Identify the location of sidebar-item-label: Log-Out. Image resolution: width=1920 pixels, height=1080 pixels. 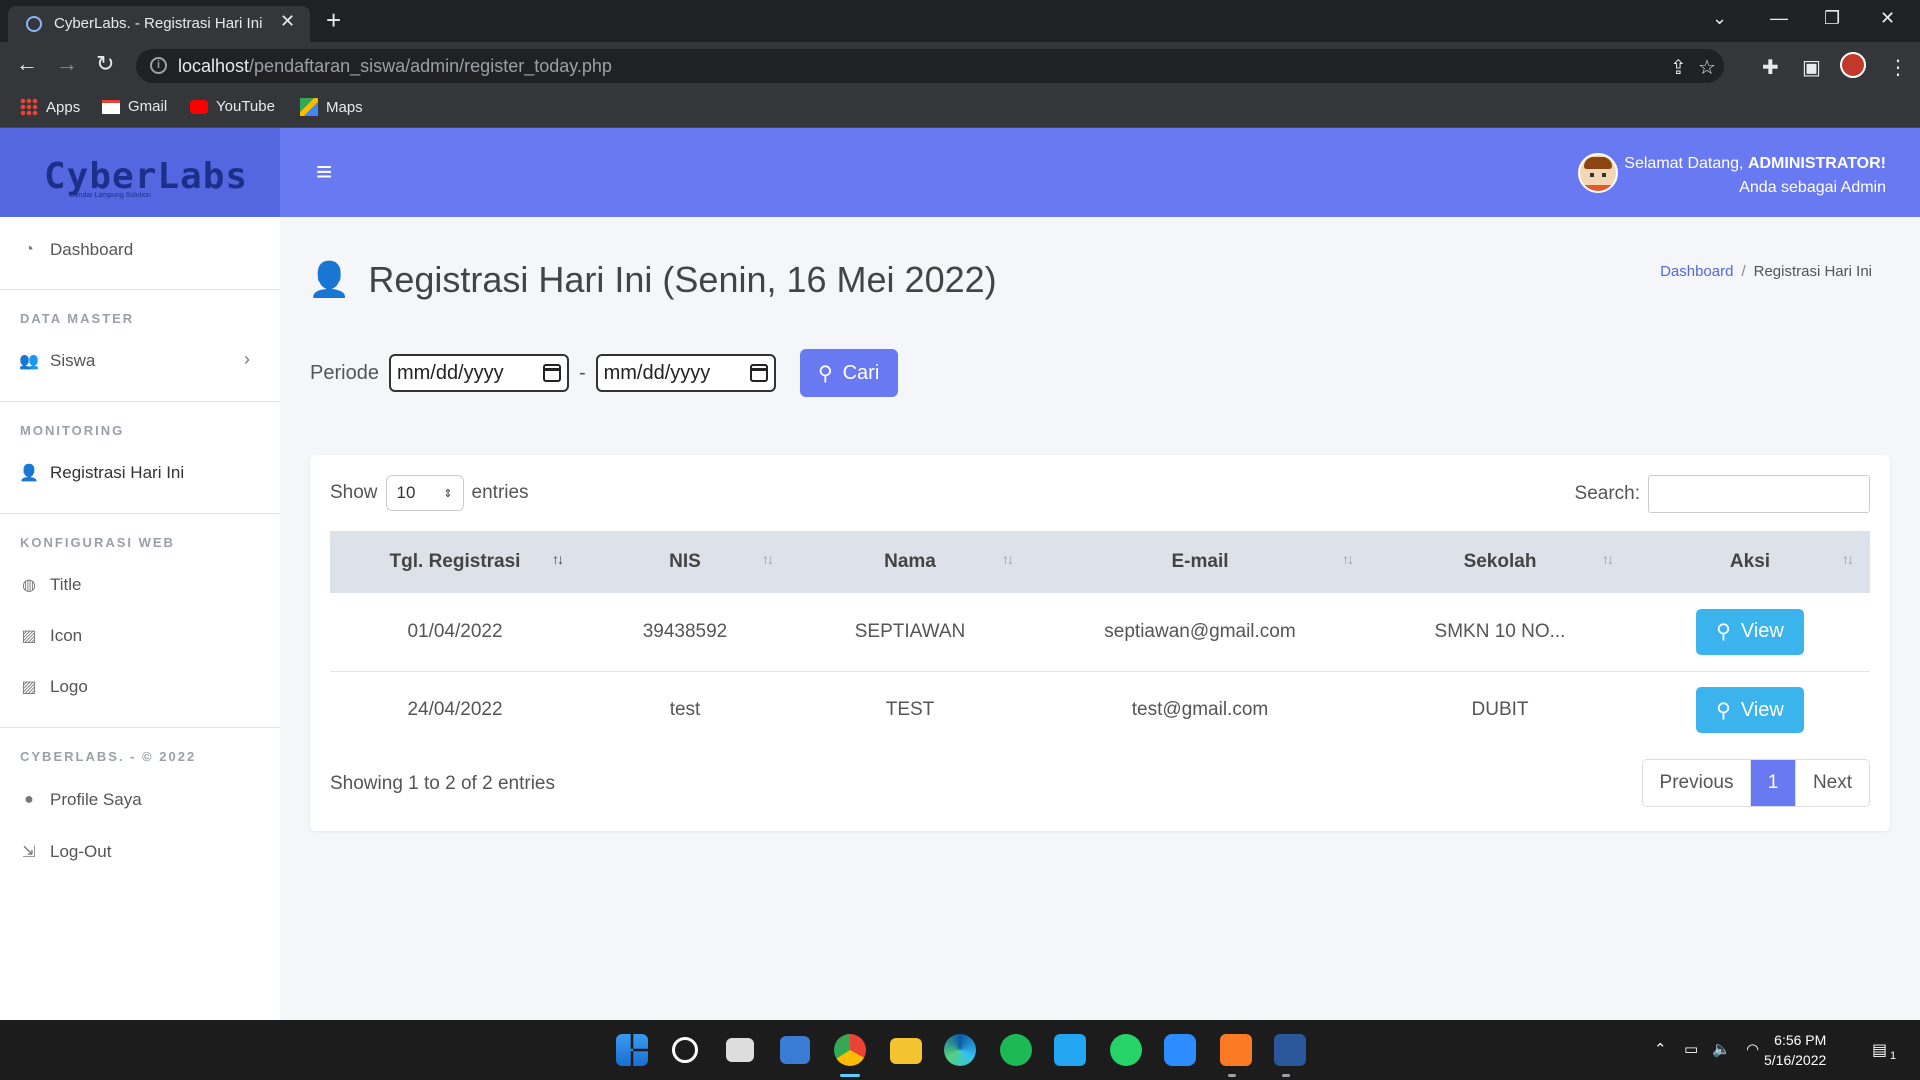
(81, 851).